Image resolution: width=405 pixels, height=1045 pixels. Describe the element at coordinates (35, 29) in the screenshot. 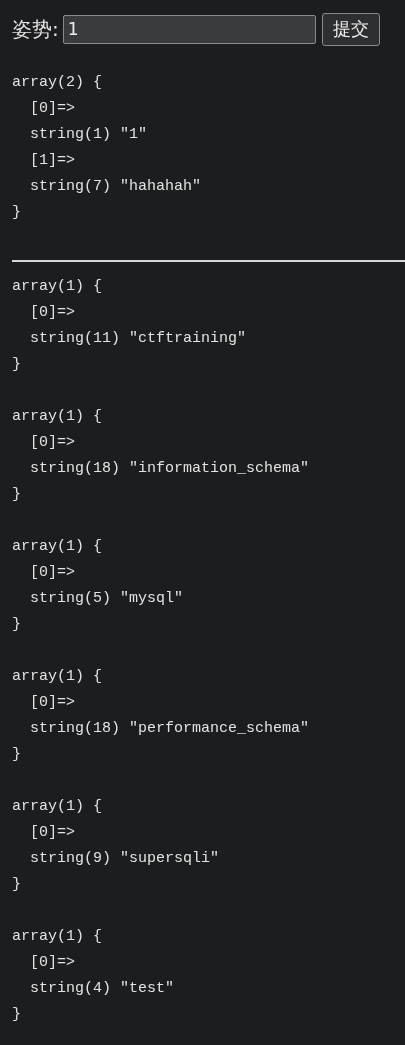

I see `field-label: 姿势:` at that location.